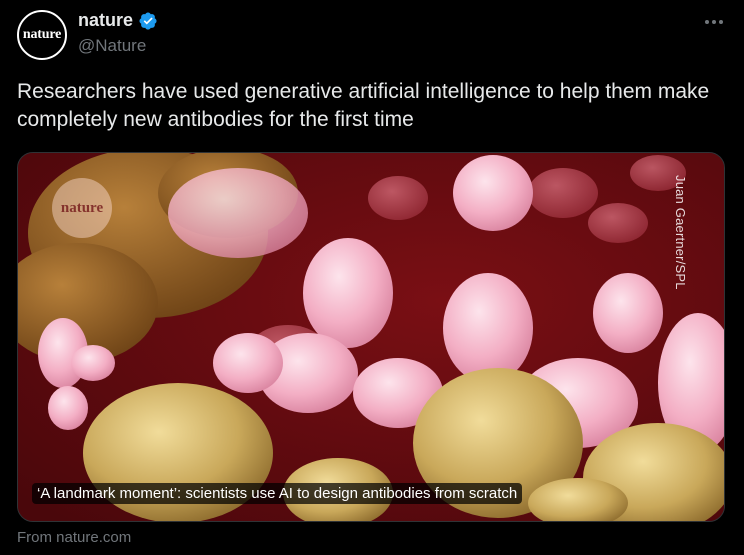 The height and width of the screenshot is (555, 744). I want to click on more-options-button, so click(714, 22).